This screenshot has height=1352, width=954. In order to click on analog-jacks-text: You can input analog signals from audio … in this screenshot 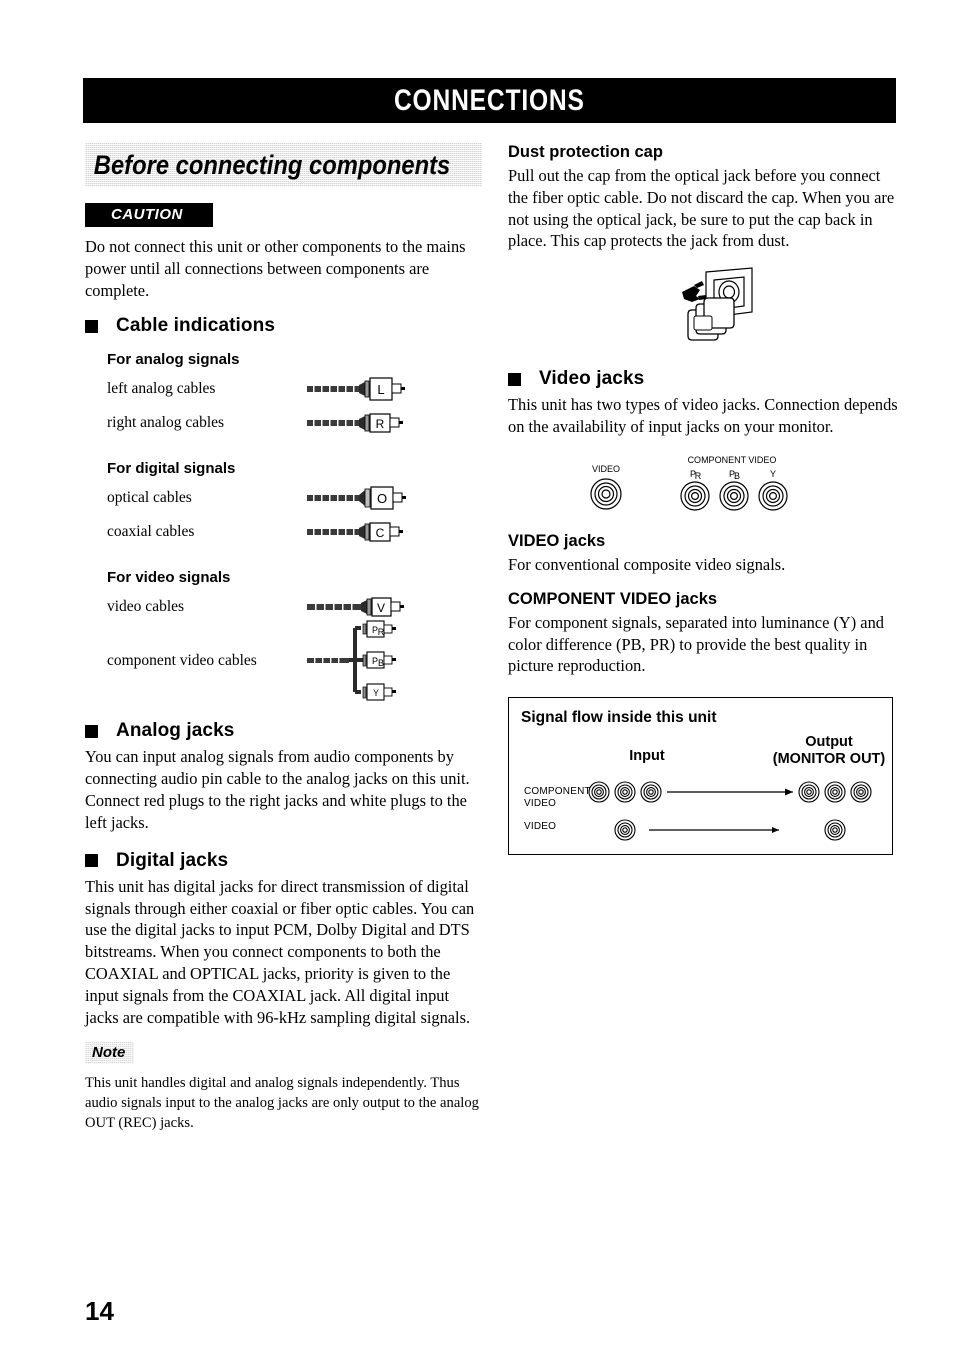, I will do `click(277, 789)`.